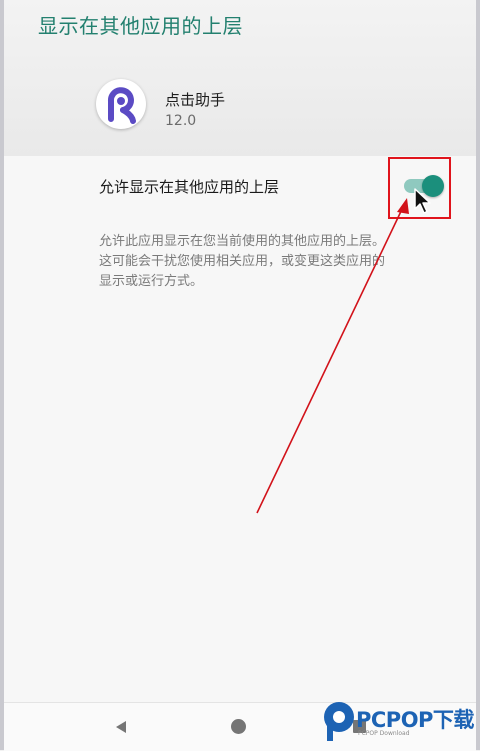 Image resolution: width=480 pixels, height=751 pixels. Describe the element at coordinates (195, 100) in the screenshot. I see `app-name: 点击助手` at that location.